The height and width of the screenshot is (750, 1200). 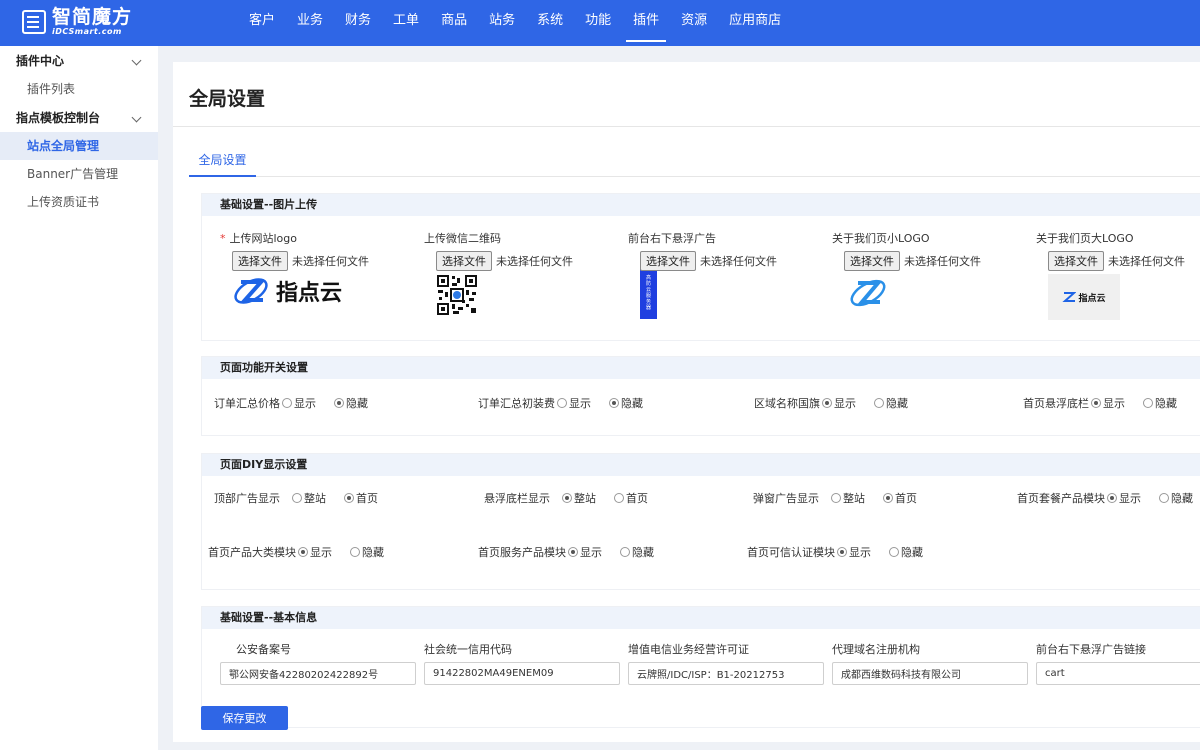 What do you see at coordinates (79, 61) in the screenshot?
I see `sidebar-group-plugin-center: 插件中心` at bounding box center [79, 61].